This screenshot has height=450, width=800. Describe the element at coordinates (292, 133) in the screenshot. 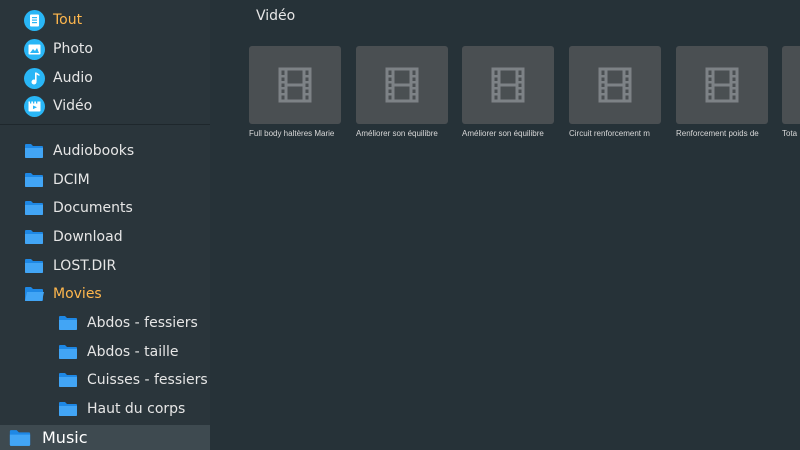

I see `video-title: Full body haltères Marie` at that location.